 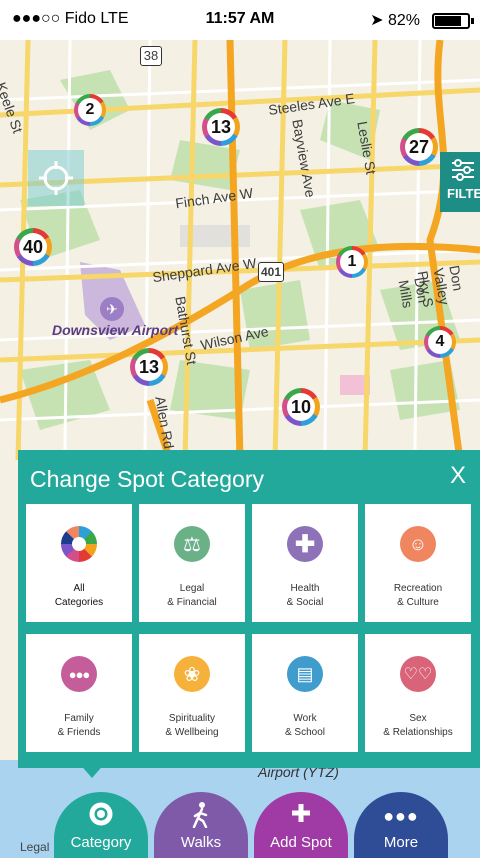 What do you see at coordinates (192, 602) in the screenshot?
I see `category-label: & Financial` at bounding box center [192, 602].